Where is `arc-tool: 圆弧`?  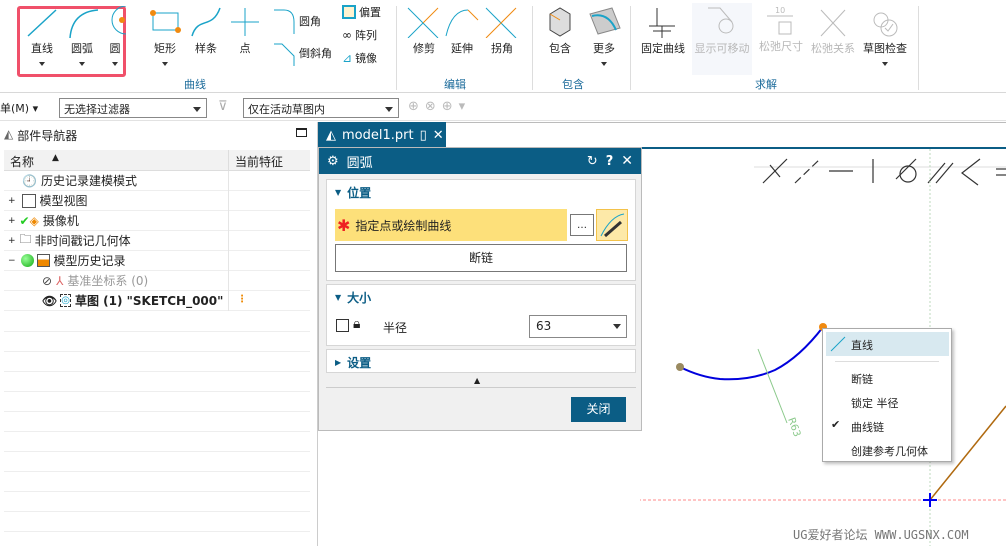 arc-tool: 圆弧 is located at coordinates (82, 36).